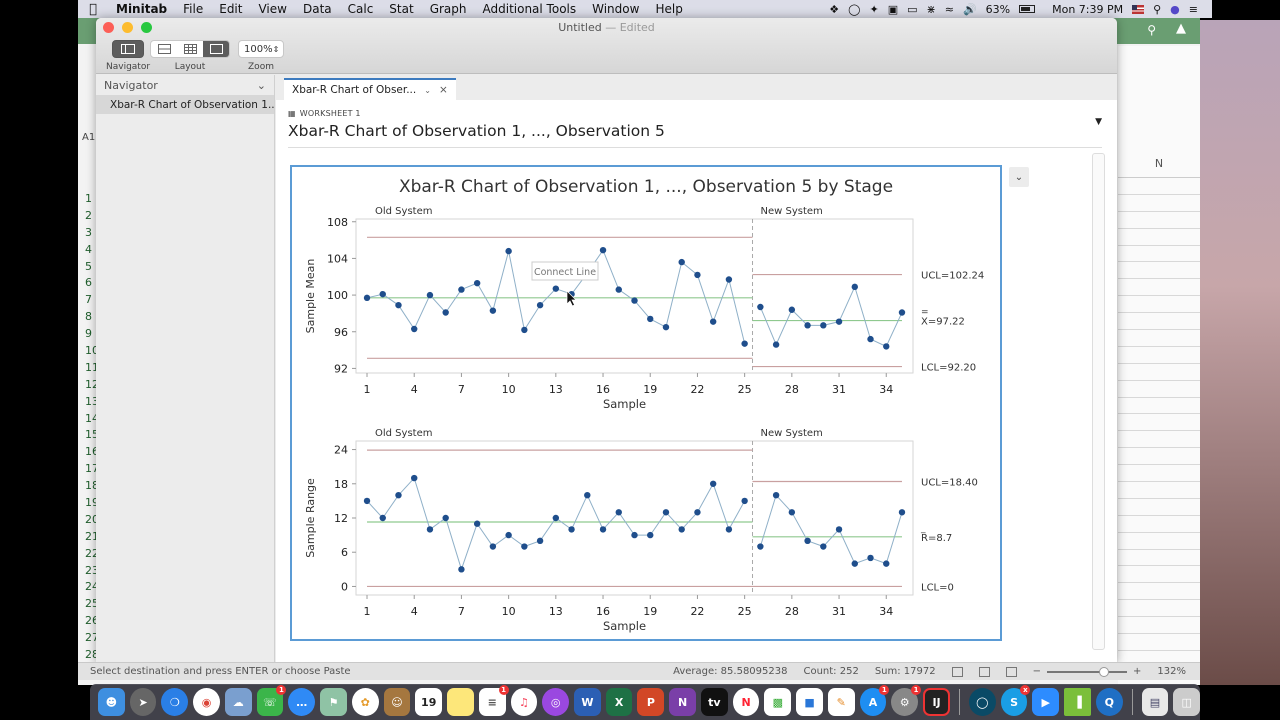 The image size is (1280, 720). Describe the element at coordinates (1159, 254) in the screenshot. I see `grid-row` at that location.